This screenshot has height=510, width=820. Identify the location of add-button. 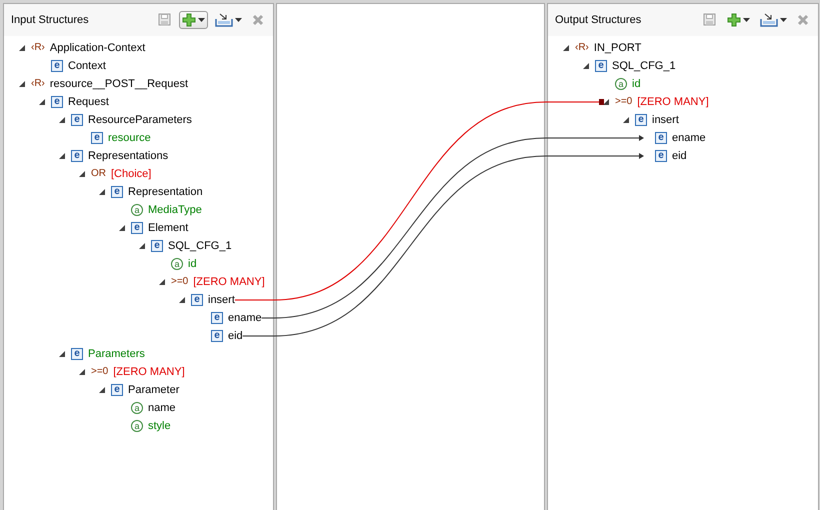
(193, 20).